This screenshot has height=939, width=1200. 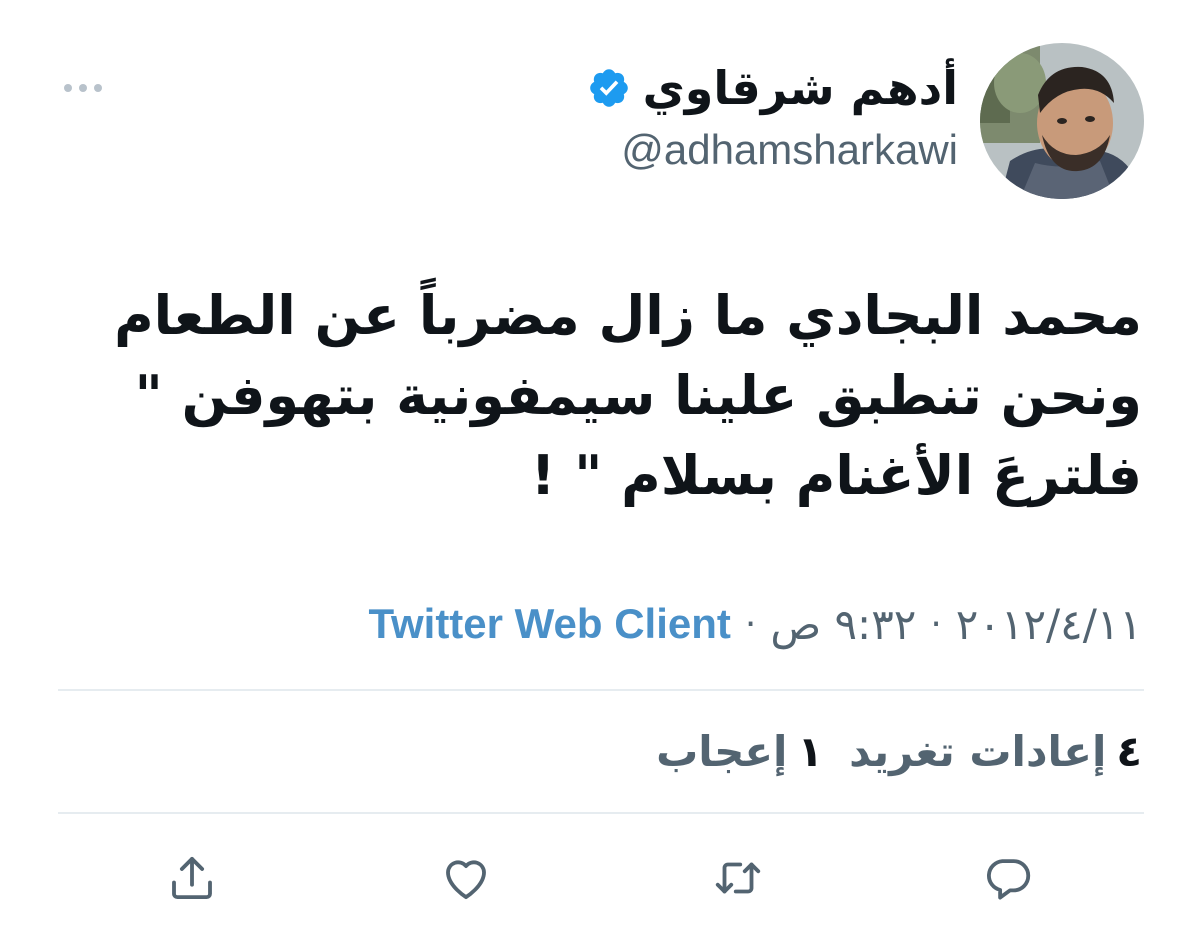 What do you see at coordinates (810, 751) in the screenshot?
I see `likes-count: ١` at bounding box center [810, 751].